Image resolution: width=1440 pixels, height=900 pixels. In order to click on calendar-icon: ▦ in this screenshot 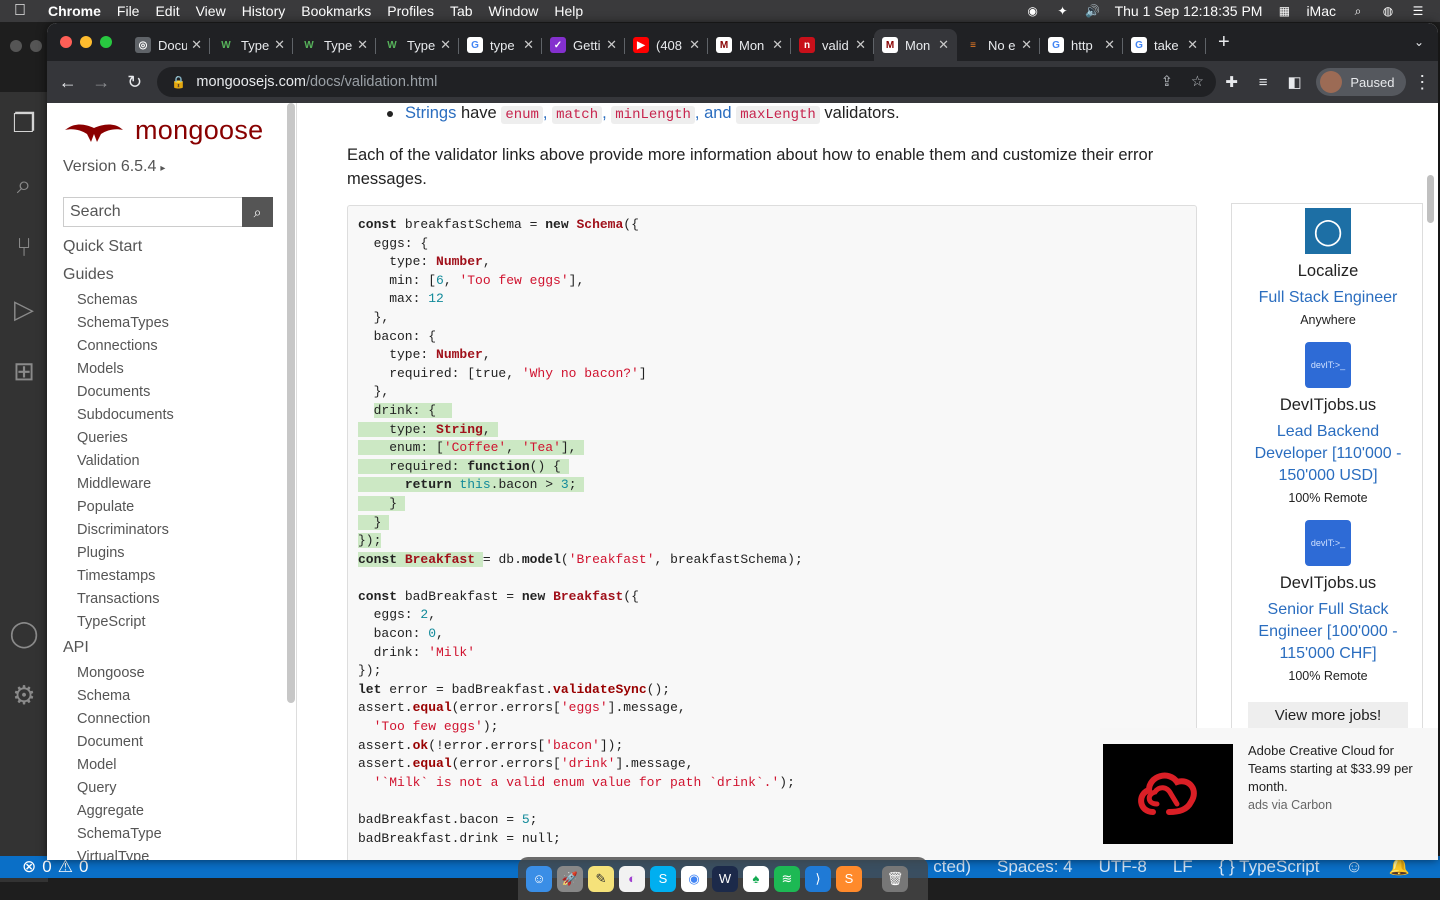, I will do `click(1284, 11)`.